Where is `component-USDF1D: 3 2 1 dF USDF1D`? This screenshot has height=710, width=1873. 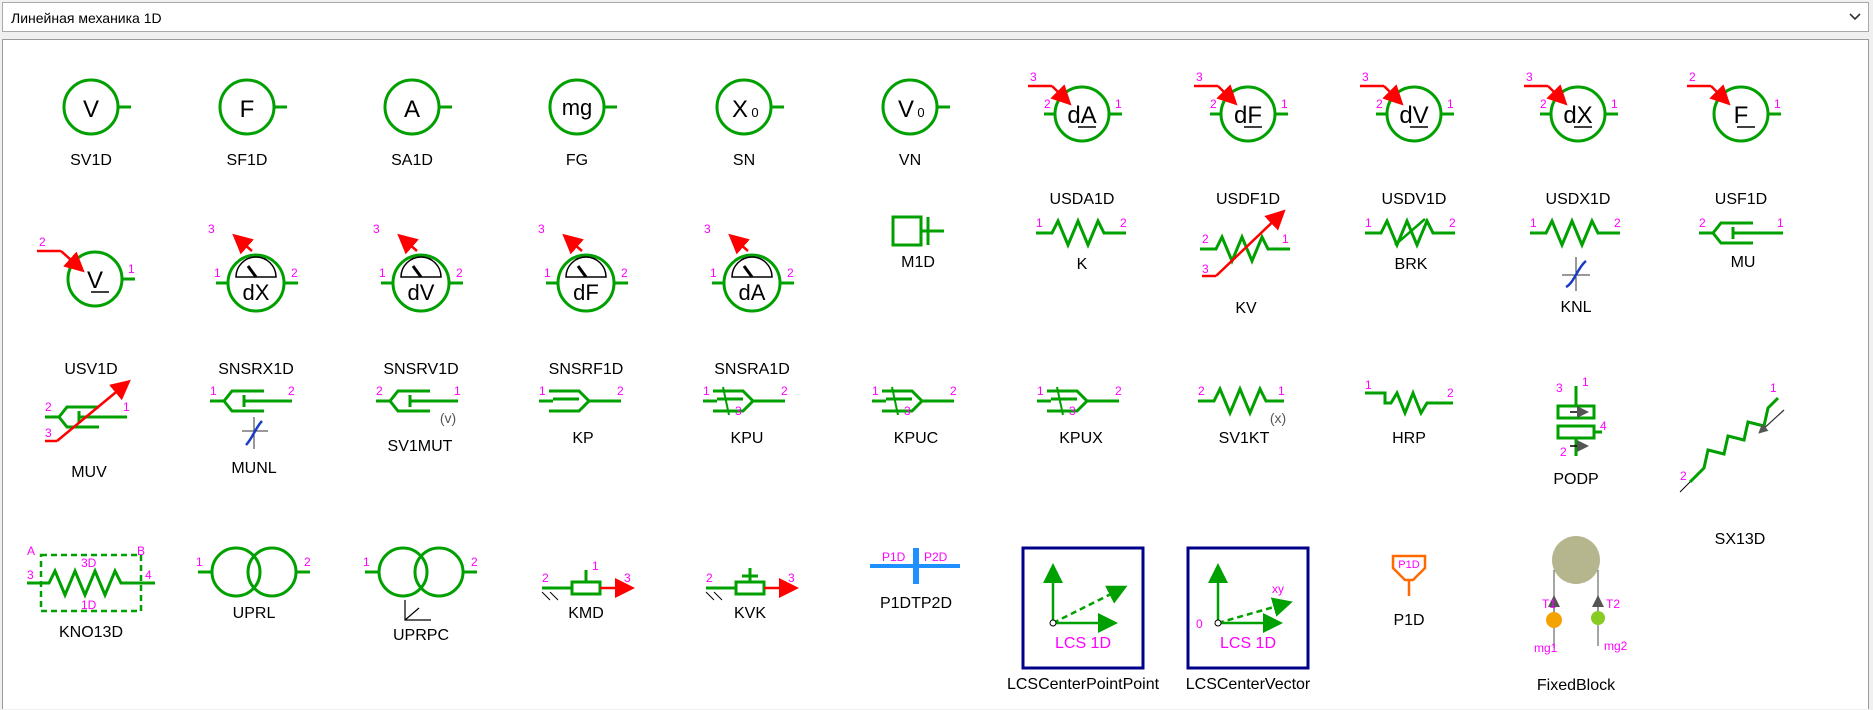
component-USDF1D: 3 2 1 dF USDF1D is located at coordinates (1241, 139).